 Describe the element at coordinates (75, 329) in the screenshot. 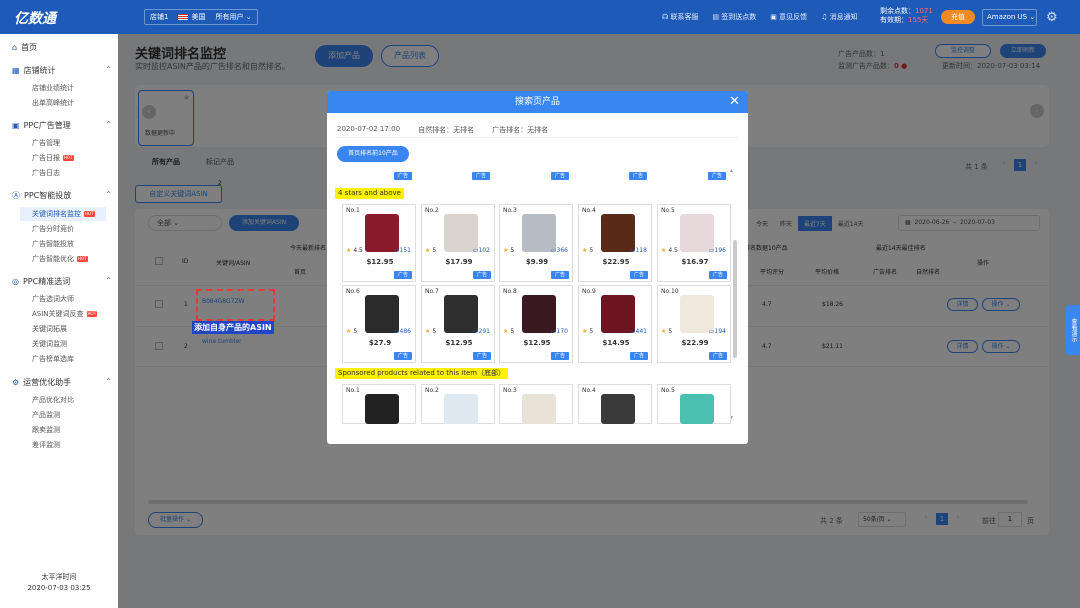

I see `sidebar-item: 关键词拓展` at that location.